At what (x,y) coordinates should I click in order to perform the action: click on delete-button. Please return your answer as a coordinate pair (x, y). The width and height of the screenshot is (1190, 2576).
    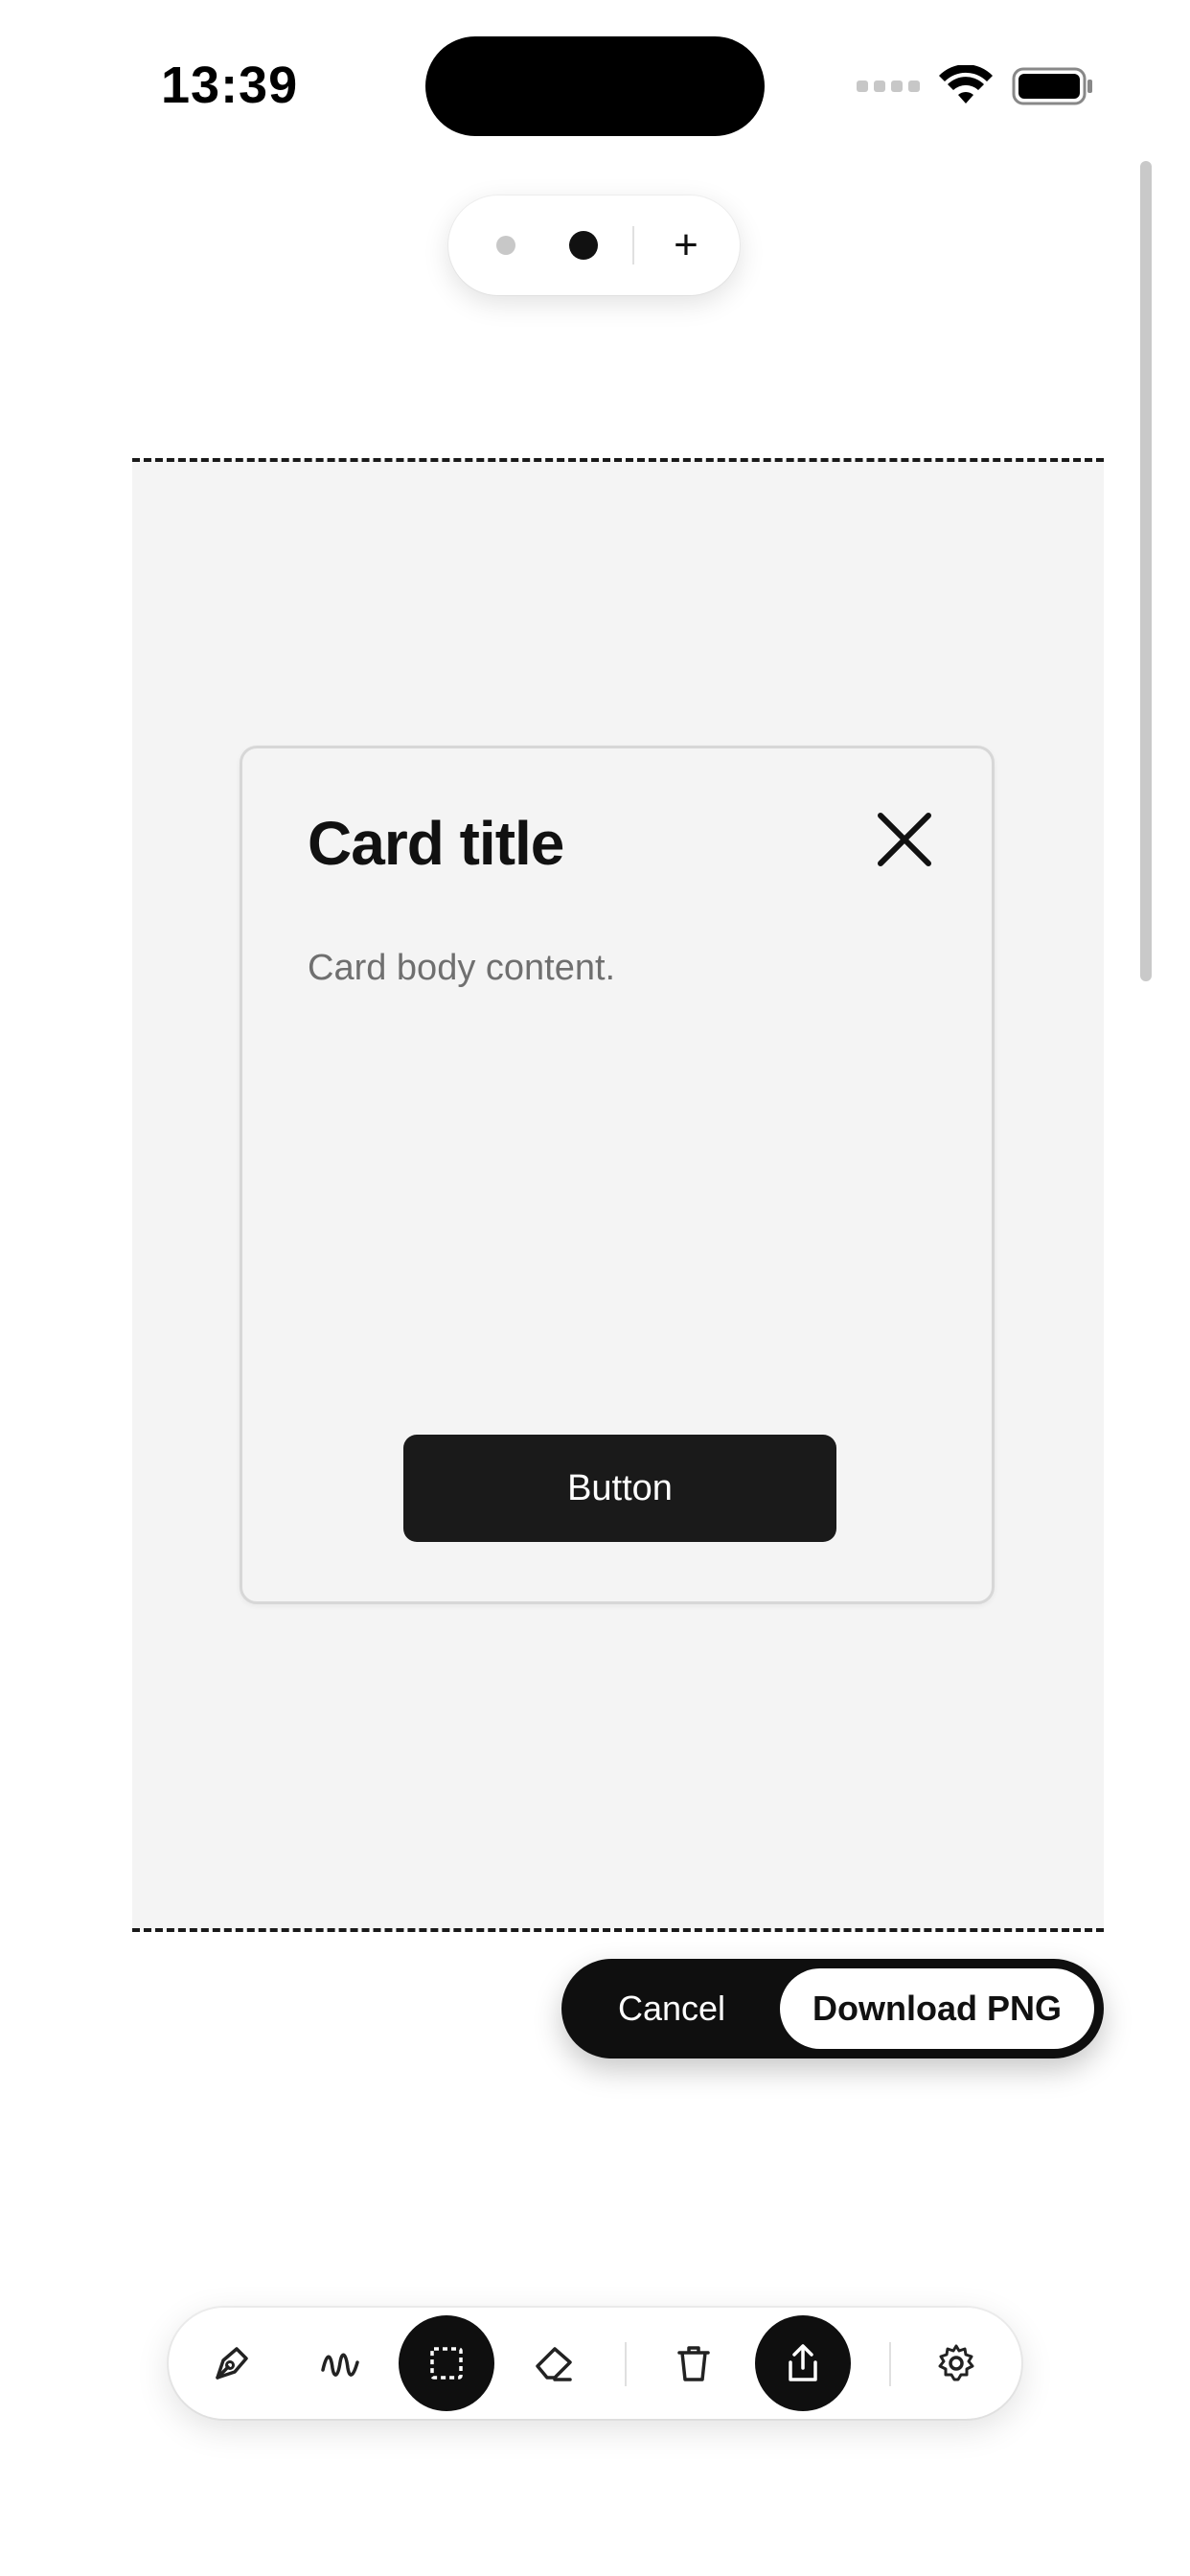
    Looking at the image, I should click on (694, 2363).